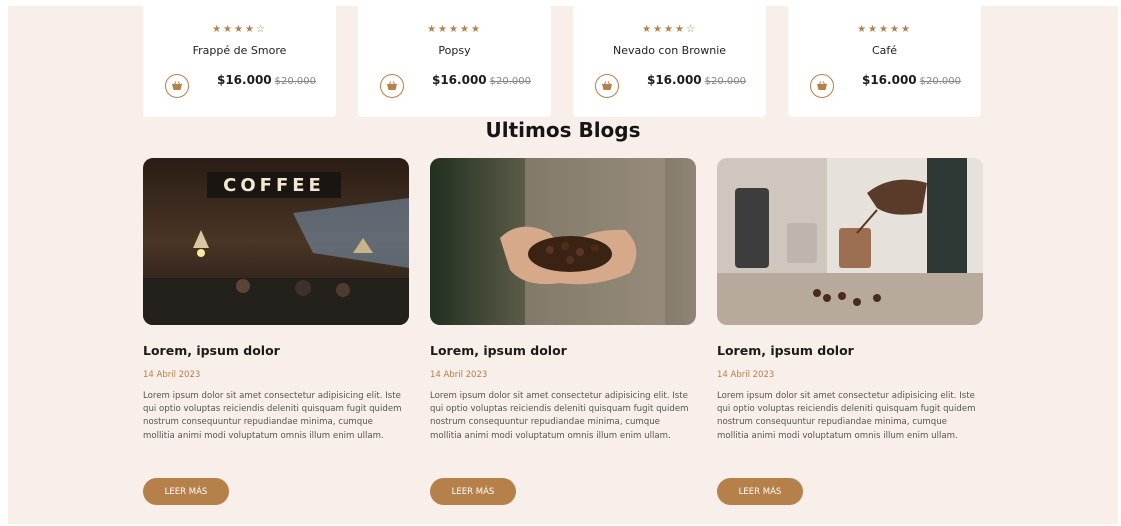 Image resolution: width=1121 pixels, height=526 pixels. I want to click on blog-image-coffee-pouring, so click(850, 241).